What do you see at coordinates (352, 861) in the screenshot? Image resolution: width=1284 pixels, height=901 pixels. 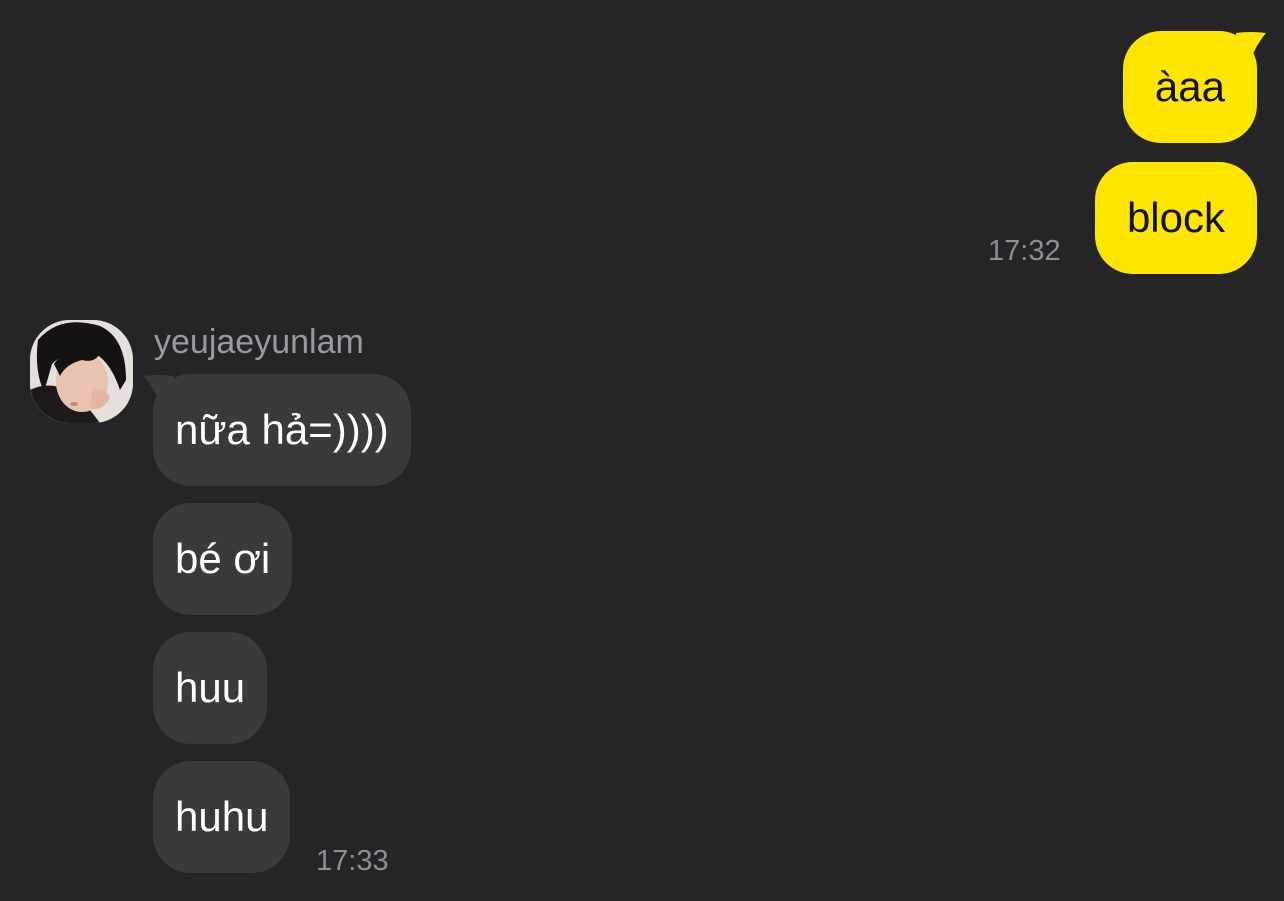 I see `message-timestamp: 17:33` at bounding box center [352, 861].